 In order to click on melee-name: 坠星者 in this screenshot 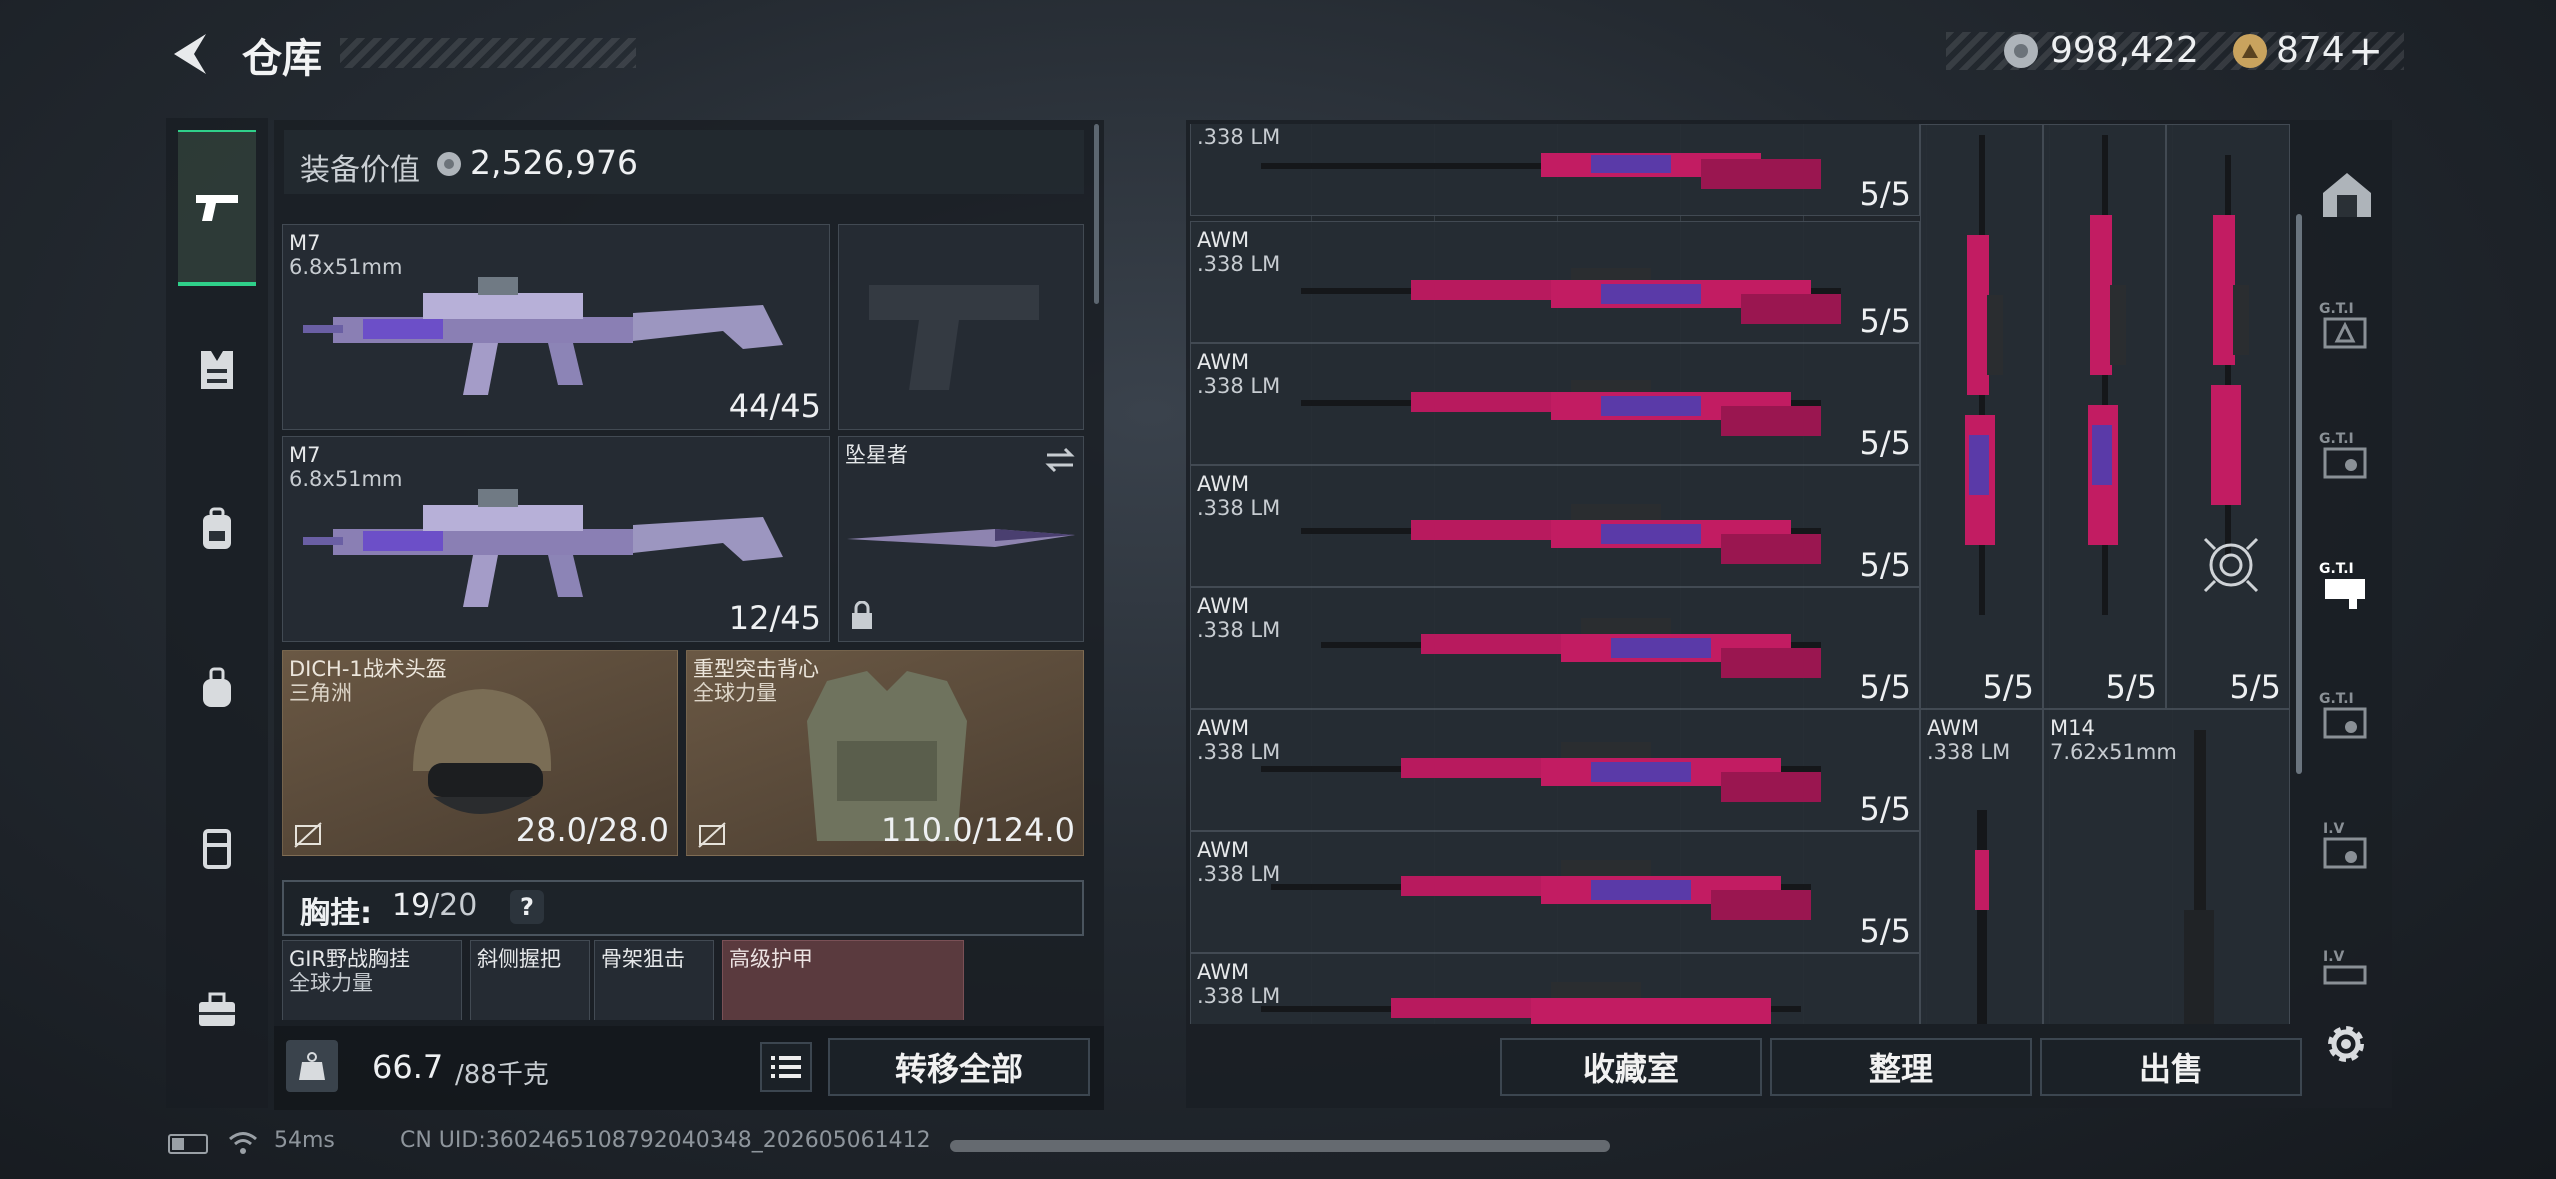, I will do `click(876, 455)`.